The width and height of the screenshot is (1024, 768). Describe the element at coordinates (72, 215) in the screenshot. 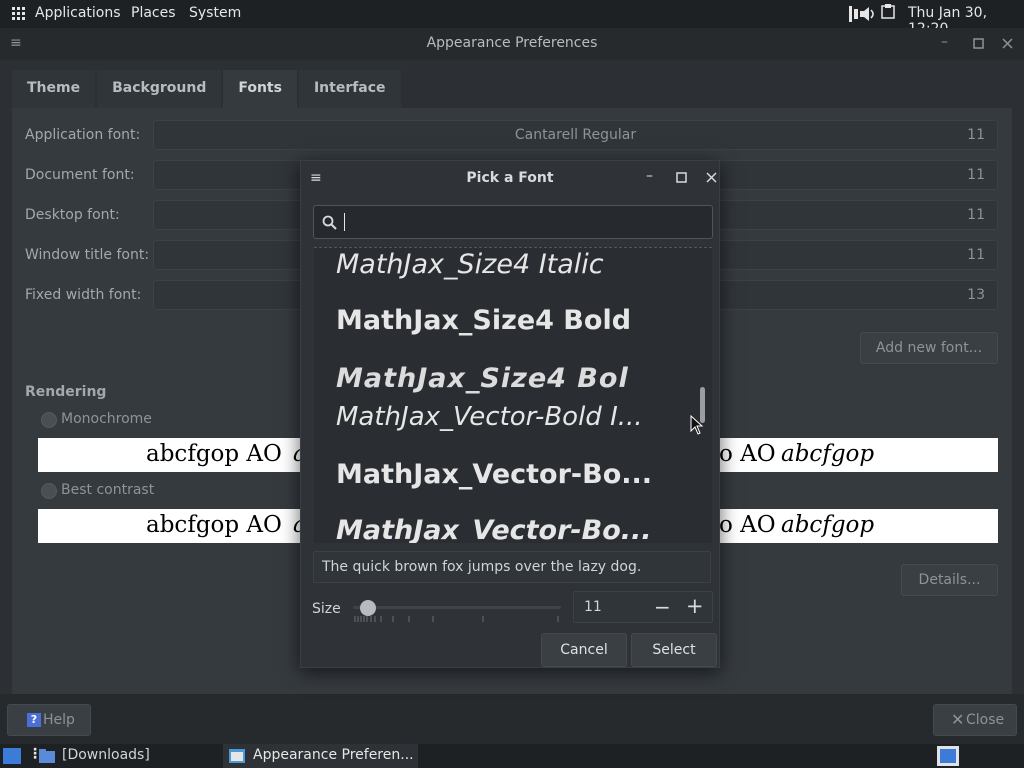

I see `desktop-font-label: Desktop font:` at that location.